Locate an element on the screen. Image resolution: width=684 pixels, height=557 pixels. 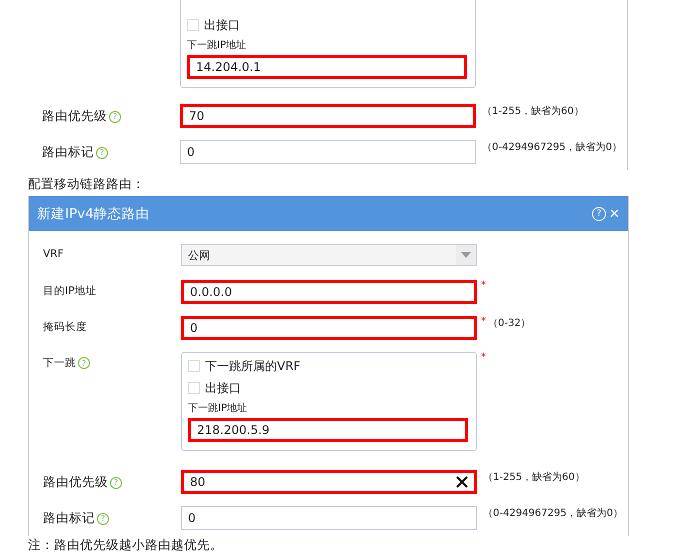
note-text: 注：路由优先级越小路由越优先。 is located at coordinates (126, 544).